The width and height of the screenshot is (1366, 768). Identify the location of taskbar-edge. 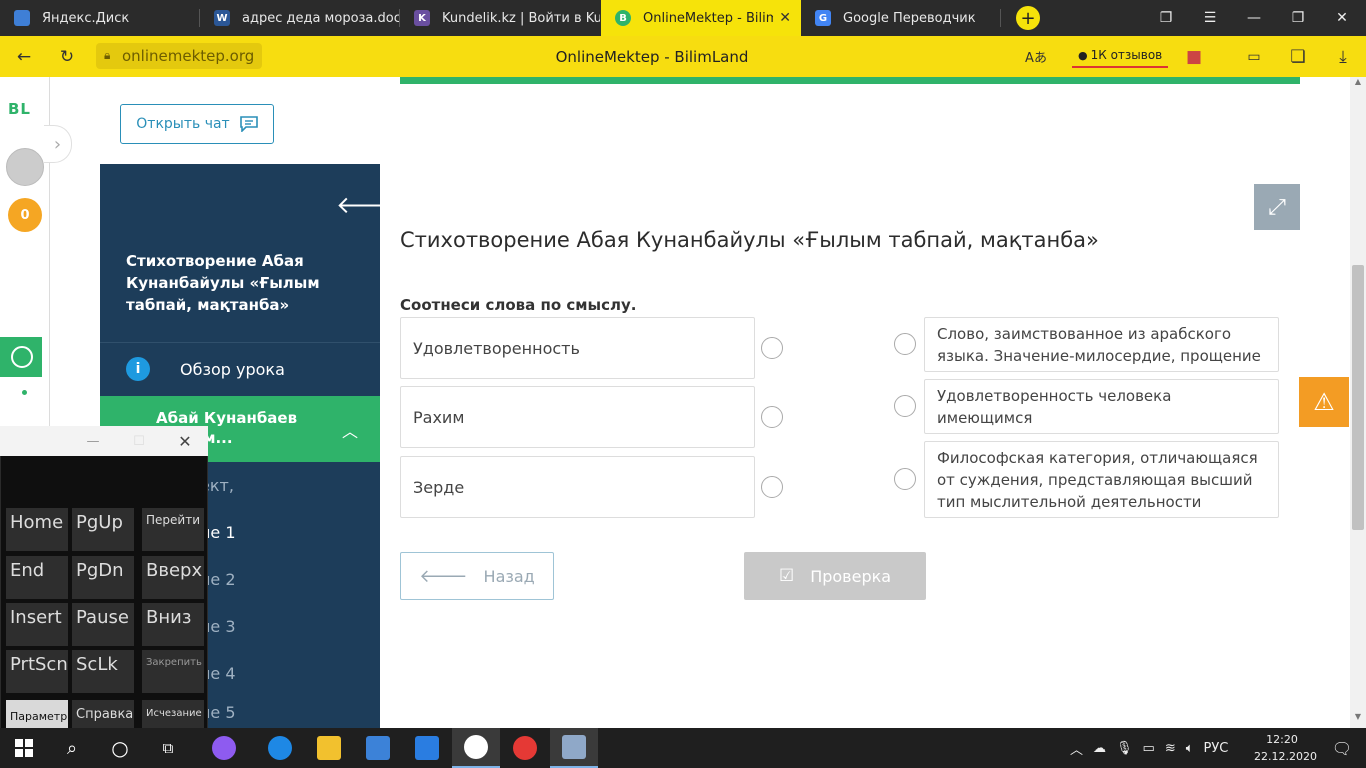
(280, 748).